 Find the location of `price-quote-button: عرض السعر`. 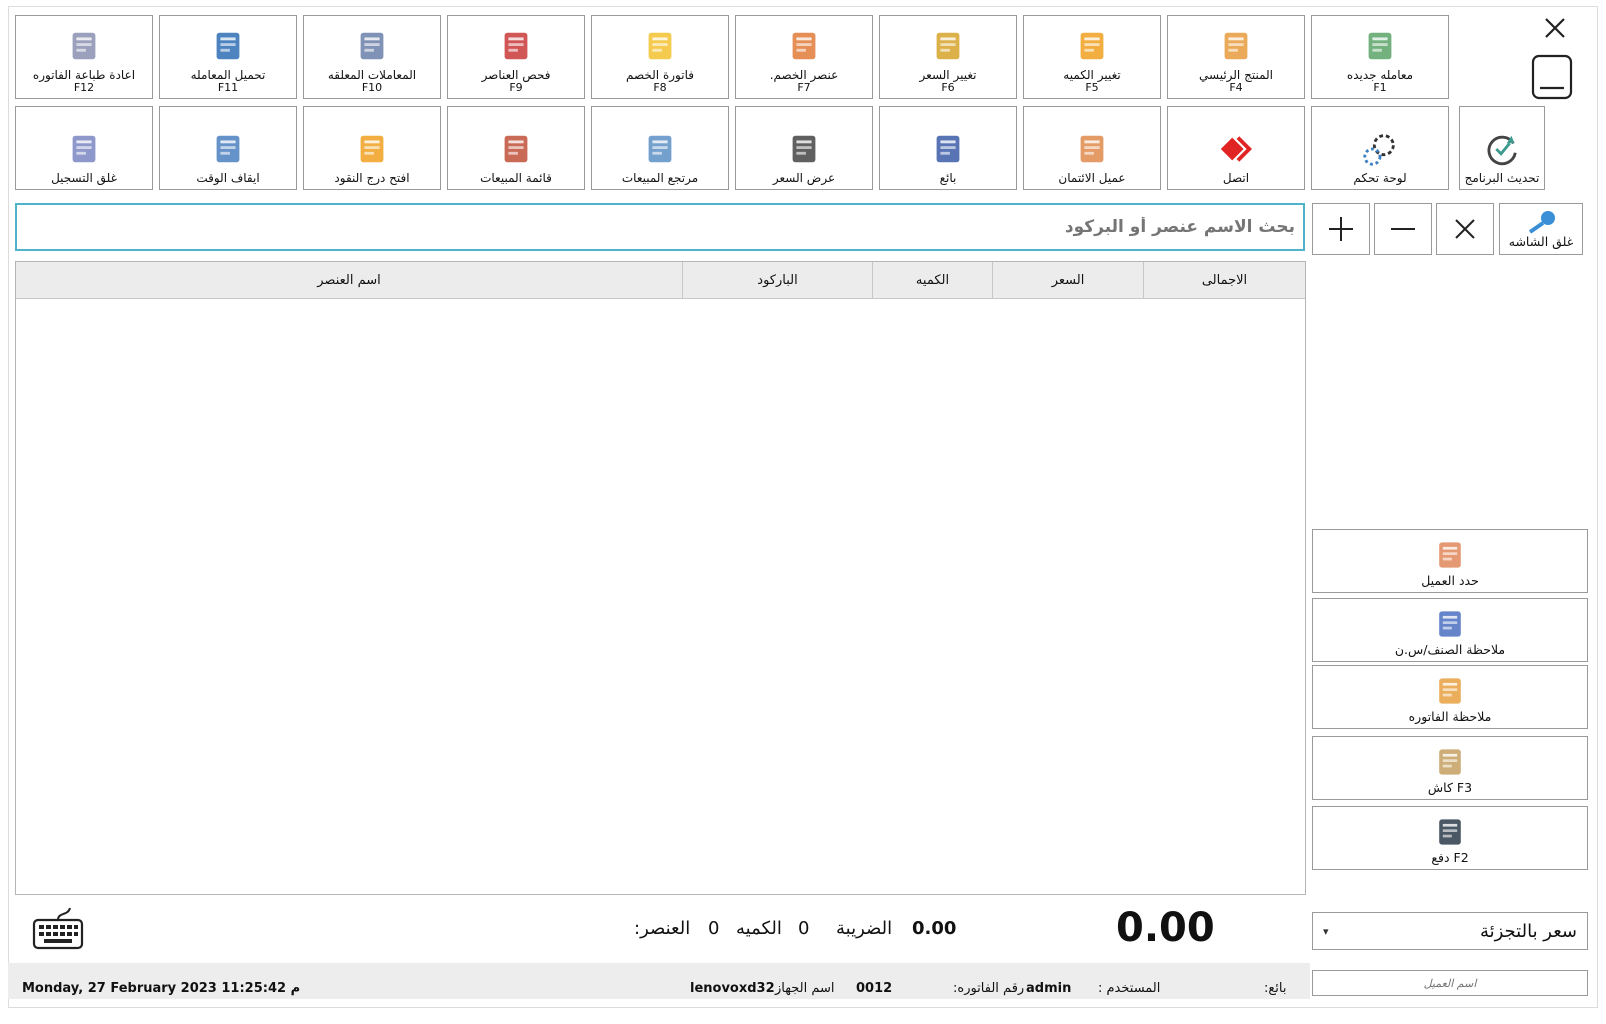

price-quote-button: عرض السعر is located at coordinates (804, 148).